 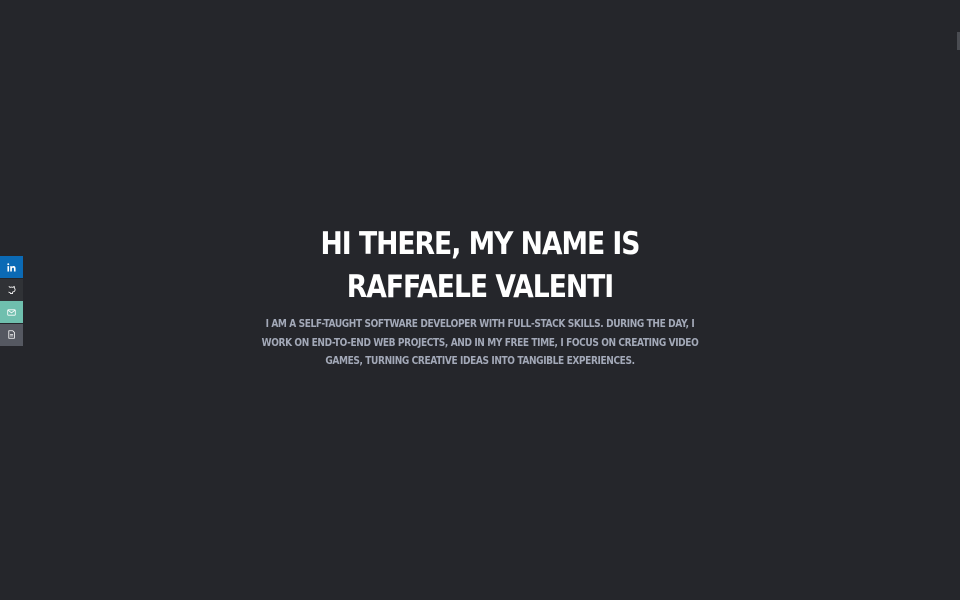 I want to click on resume-button, so click(x=11, y=334).